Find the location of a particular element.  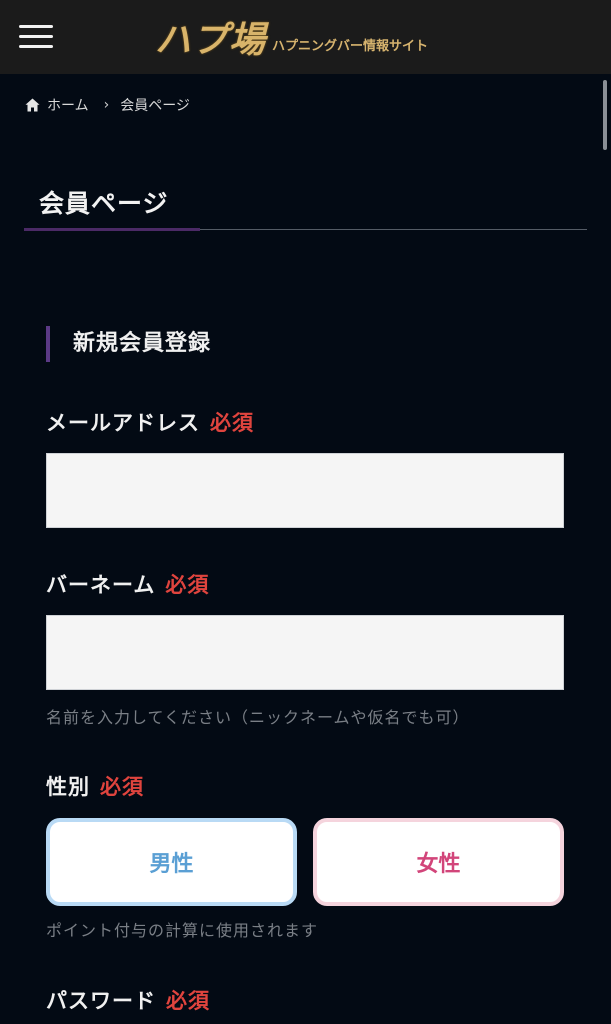

gender-male-label: 男性 is located at coordinates (171, 864).